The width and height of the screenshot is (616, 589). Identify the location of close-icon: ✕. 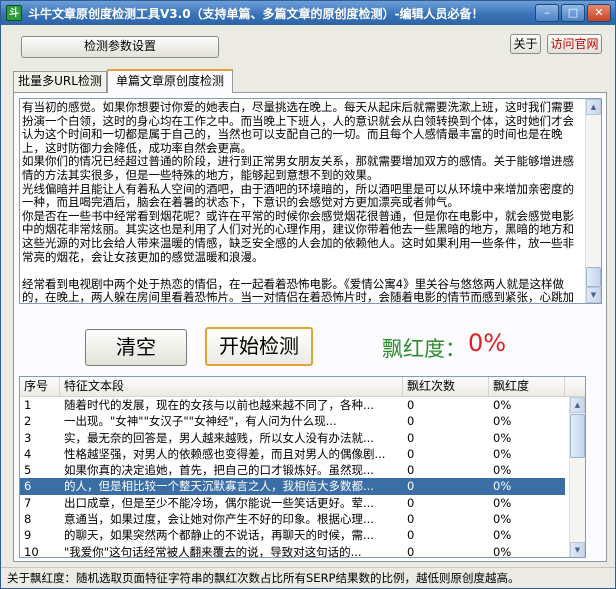
(599, 13).